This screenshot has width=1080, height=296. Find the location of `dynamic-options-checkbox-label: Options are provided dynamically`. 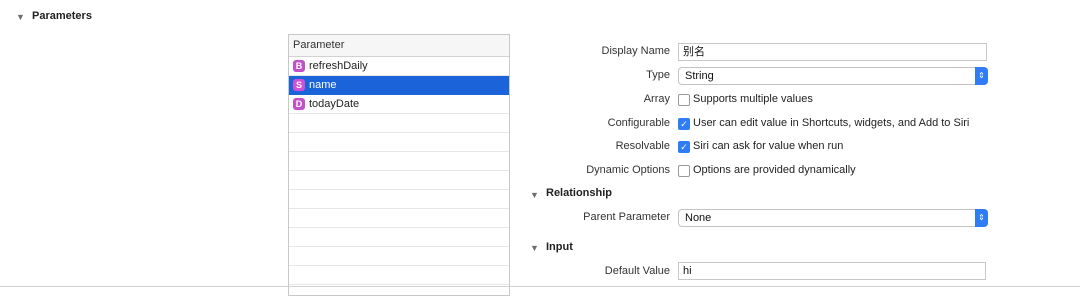

dynamic-options-checkbox-label: Options are provided dynamically is located at coordinates (774, 170).